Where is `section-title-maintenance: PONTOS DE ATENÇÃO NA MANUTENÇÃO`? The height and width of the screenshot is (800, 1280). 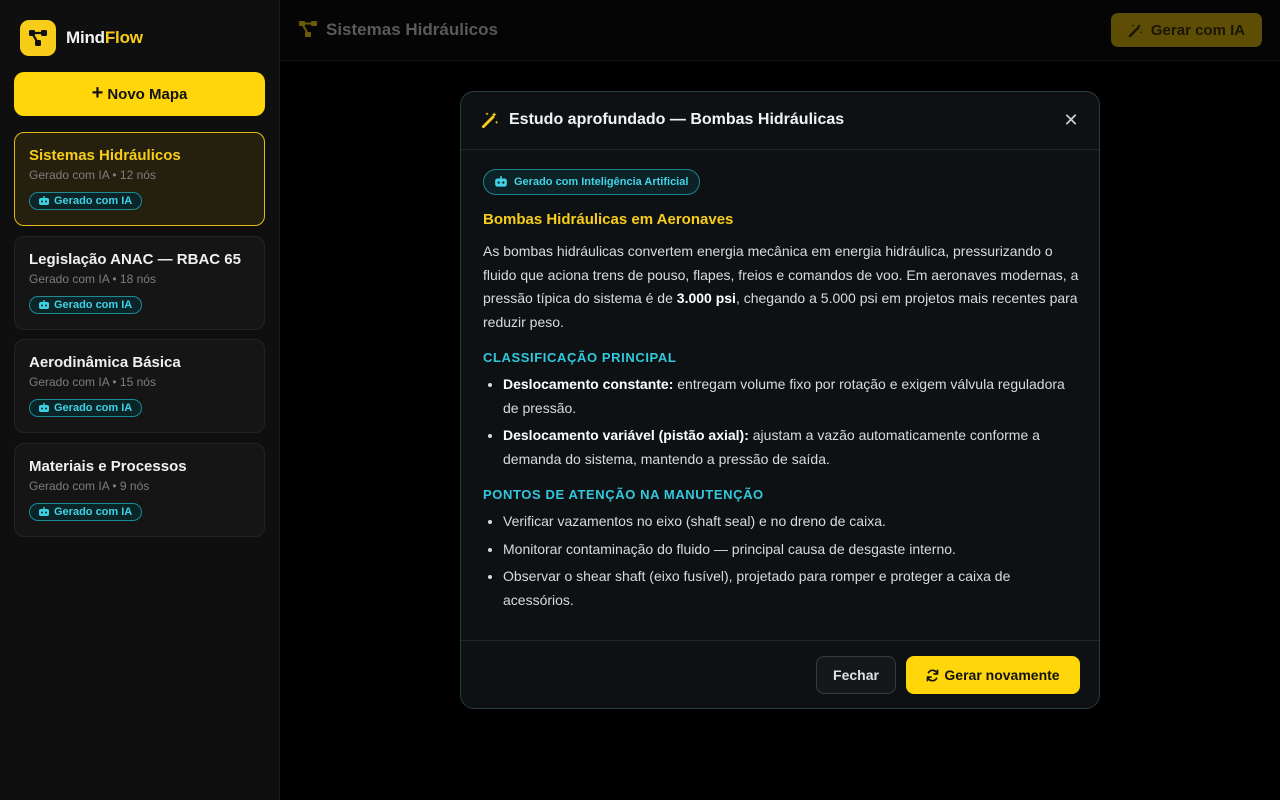
section-title-maintenance: PONTOS DE ATENÇÃO NA MANUTENÇÃO is located at coordinates (623, 494).